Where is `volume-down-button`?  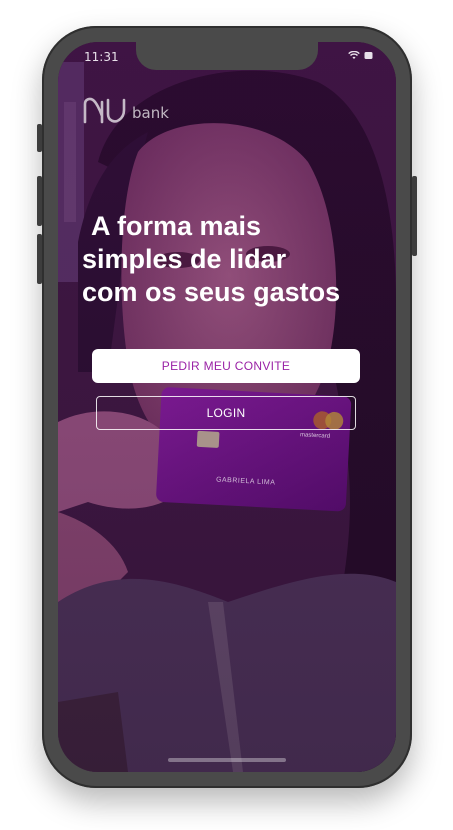 volume-down-button is located at coordinates (39, 259).